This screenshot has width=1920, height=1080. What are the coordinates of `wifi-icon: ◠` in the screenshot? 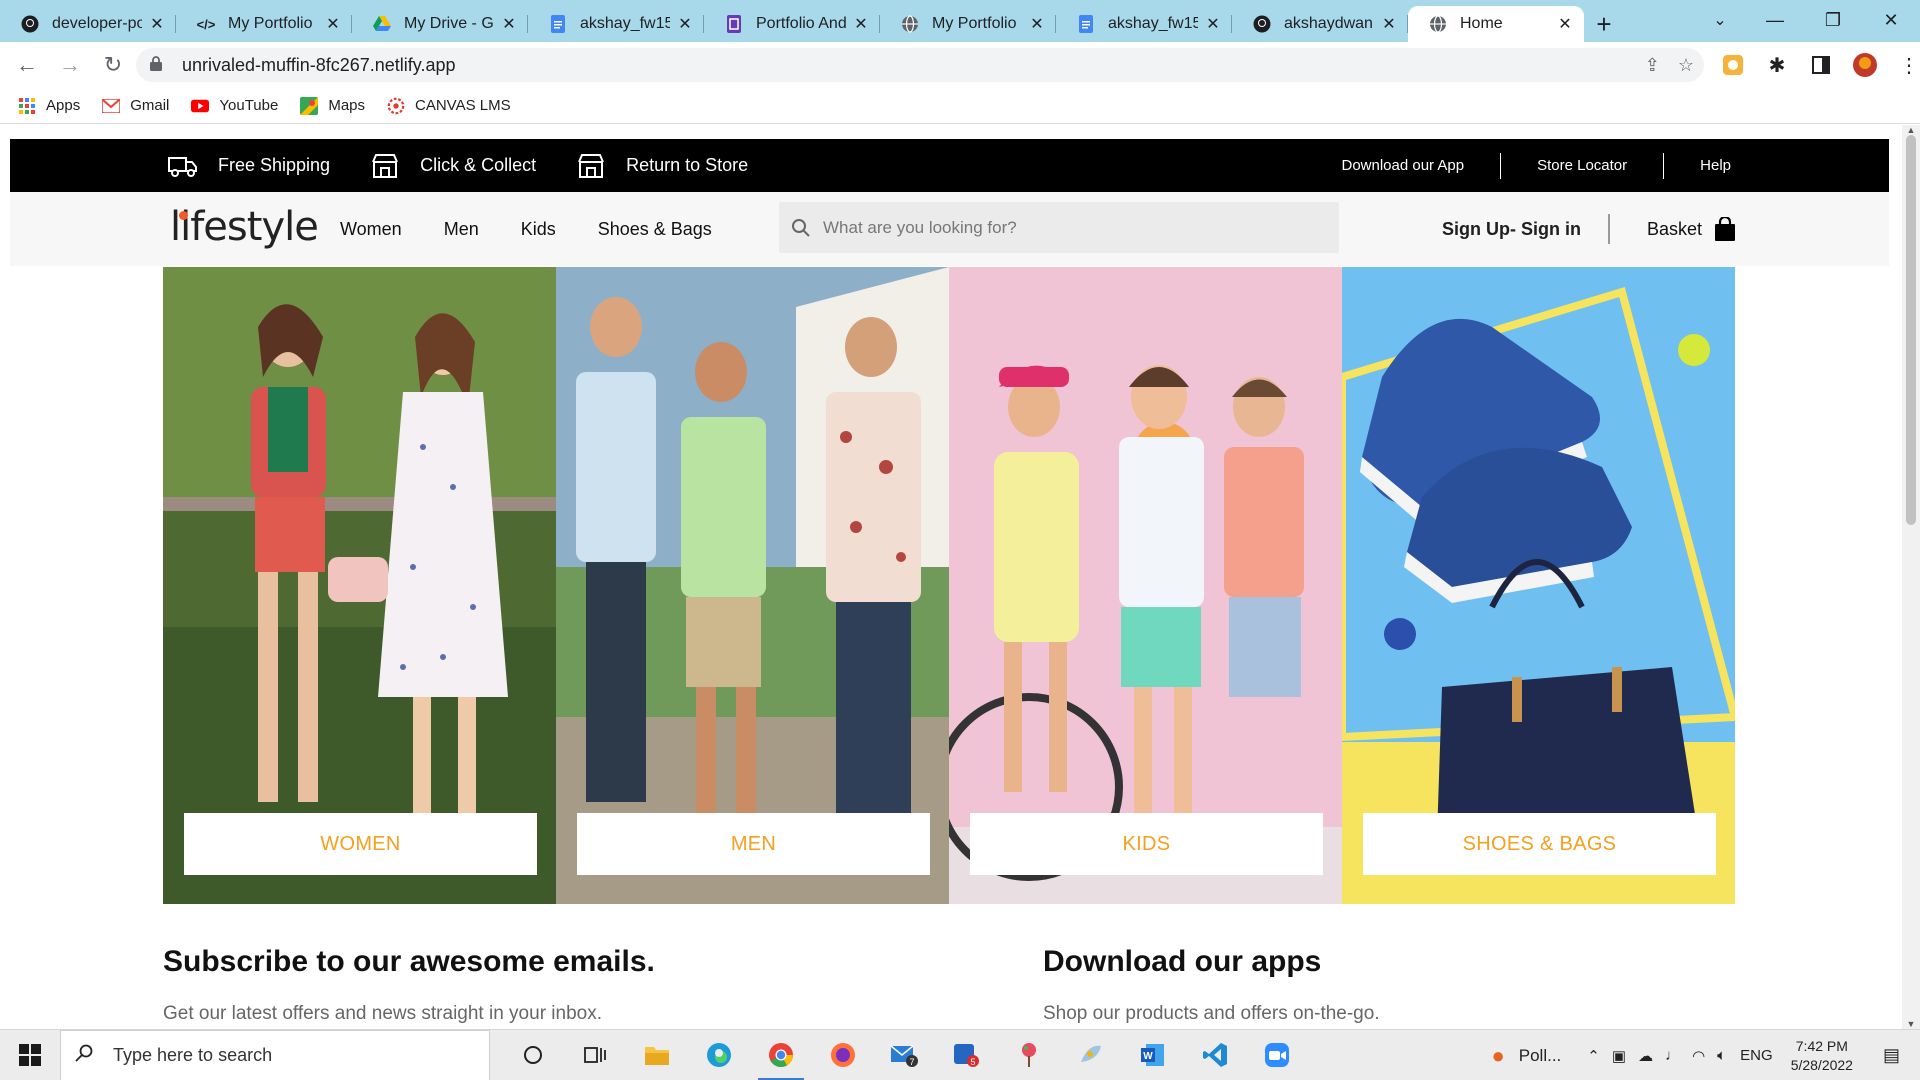 It's located at (1698, 1056).